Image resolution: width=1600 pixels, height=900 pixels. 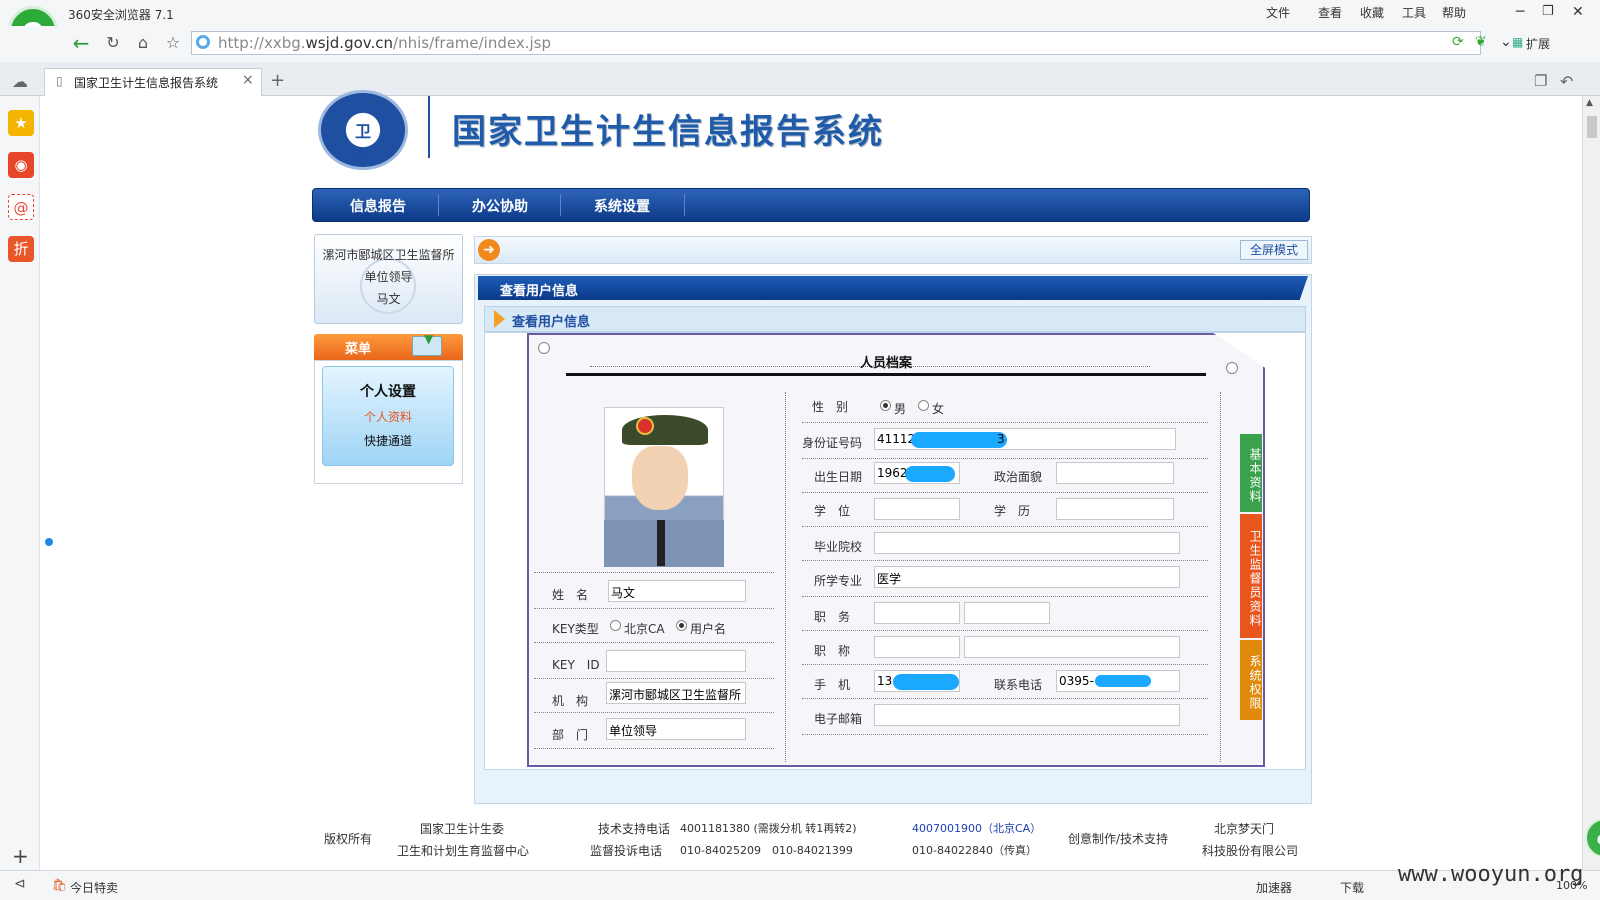 I want to click on keytype-option-ca: 北京CA, so click(x=644, y=628).